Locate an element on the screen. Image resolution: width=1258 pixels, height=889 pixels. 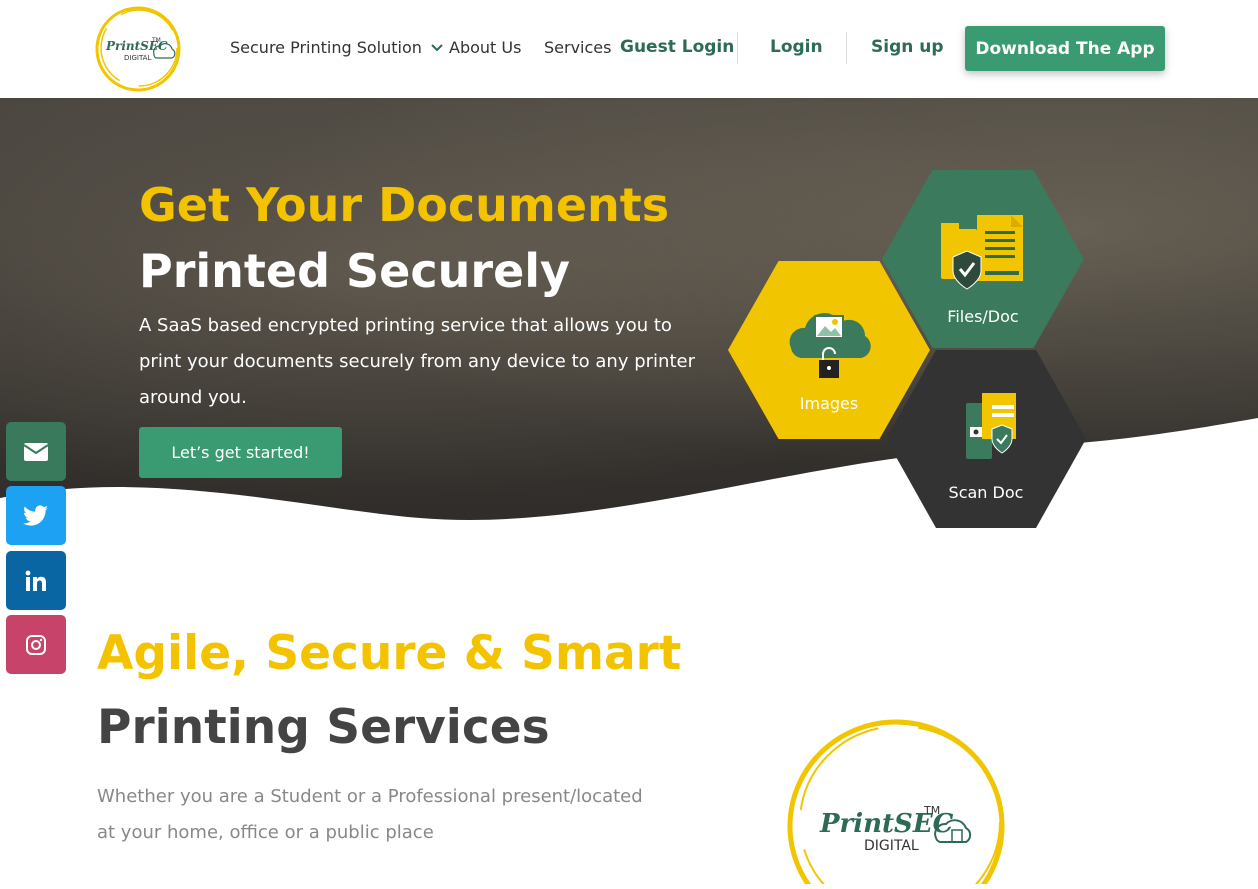
nav-about: About Us is located at coordinates (485, 47).